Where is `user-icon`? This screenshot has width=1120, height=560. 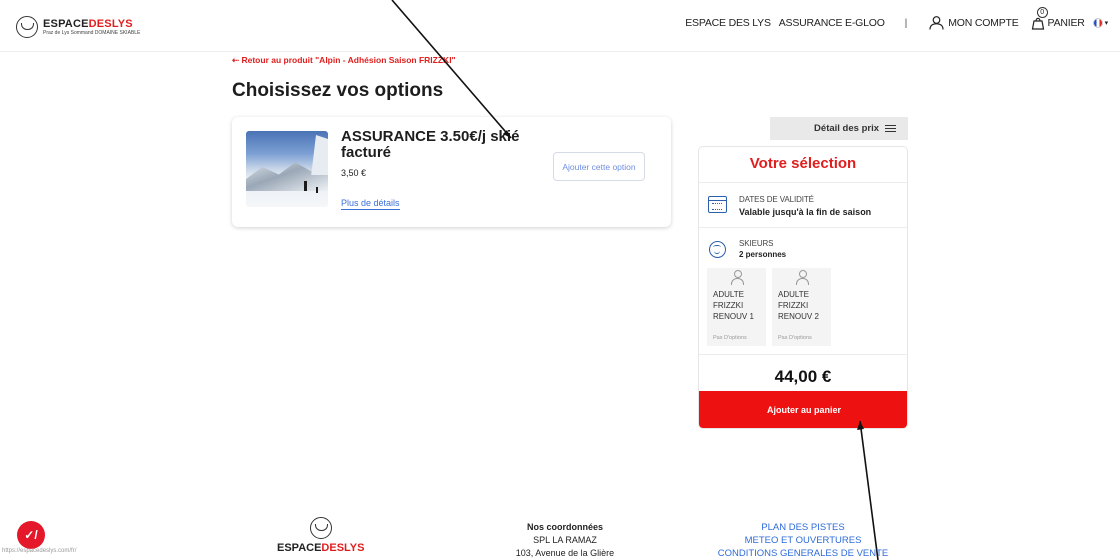
user-icon is located at coordinates (936, 23).